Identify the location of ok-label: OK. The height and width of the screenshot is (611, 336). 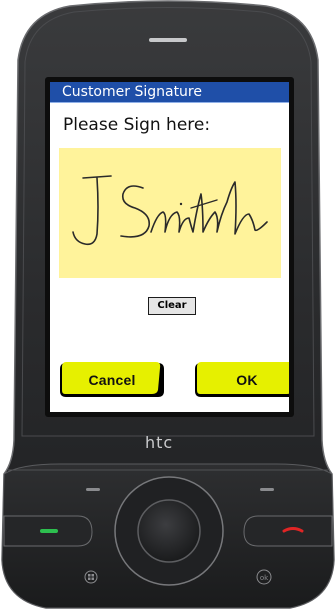
(247, 380).